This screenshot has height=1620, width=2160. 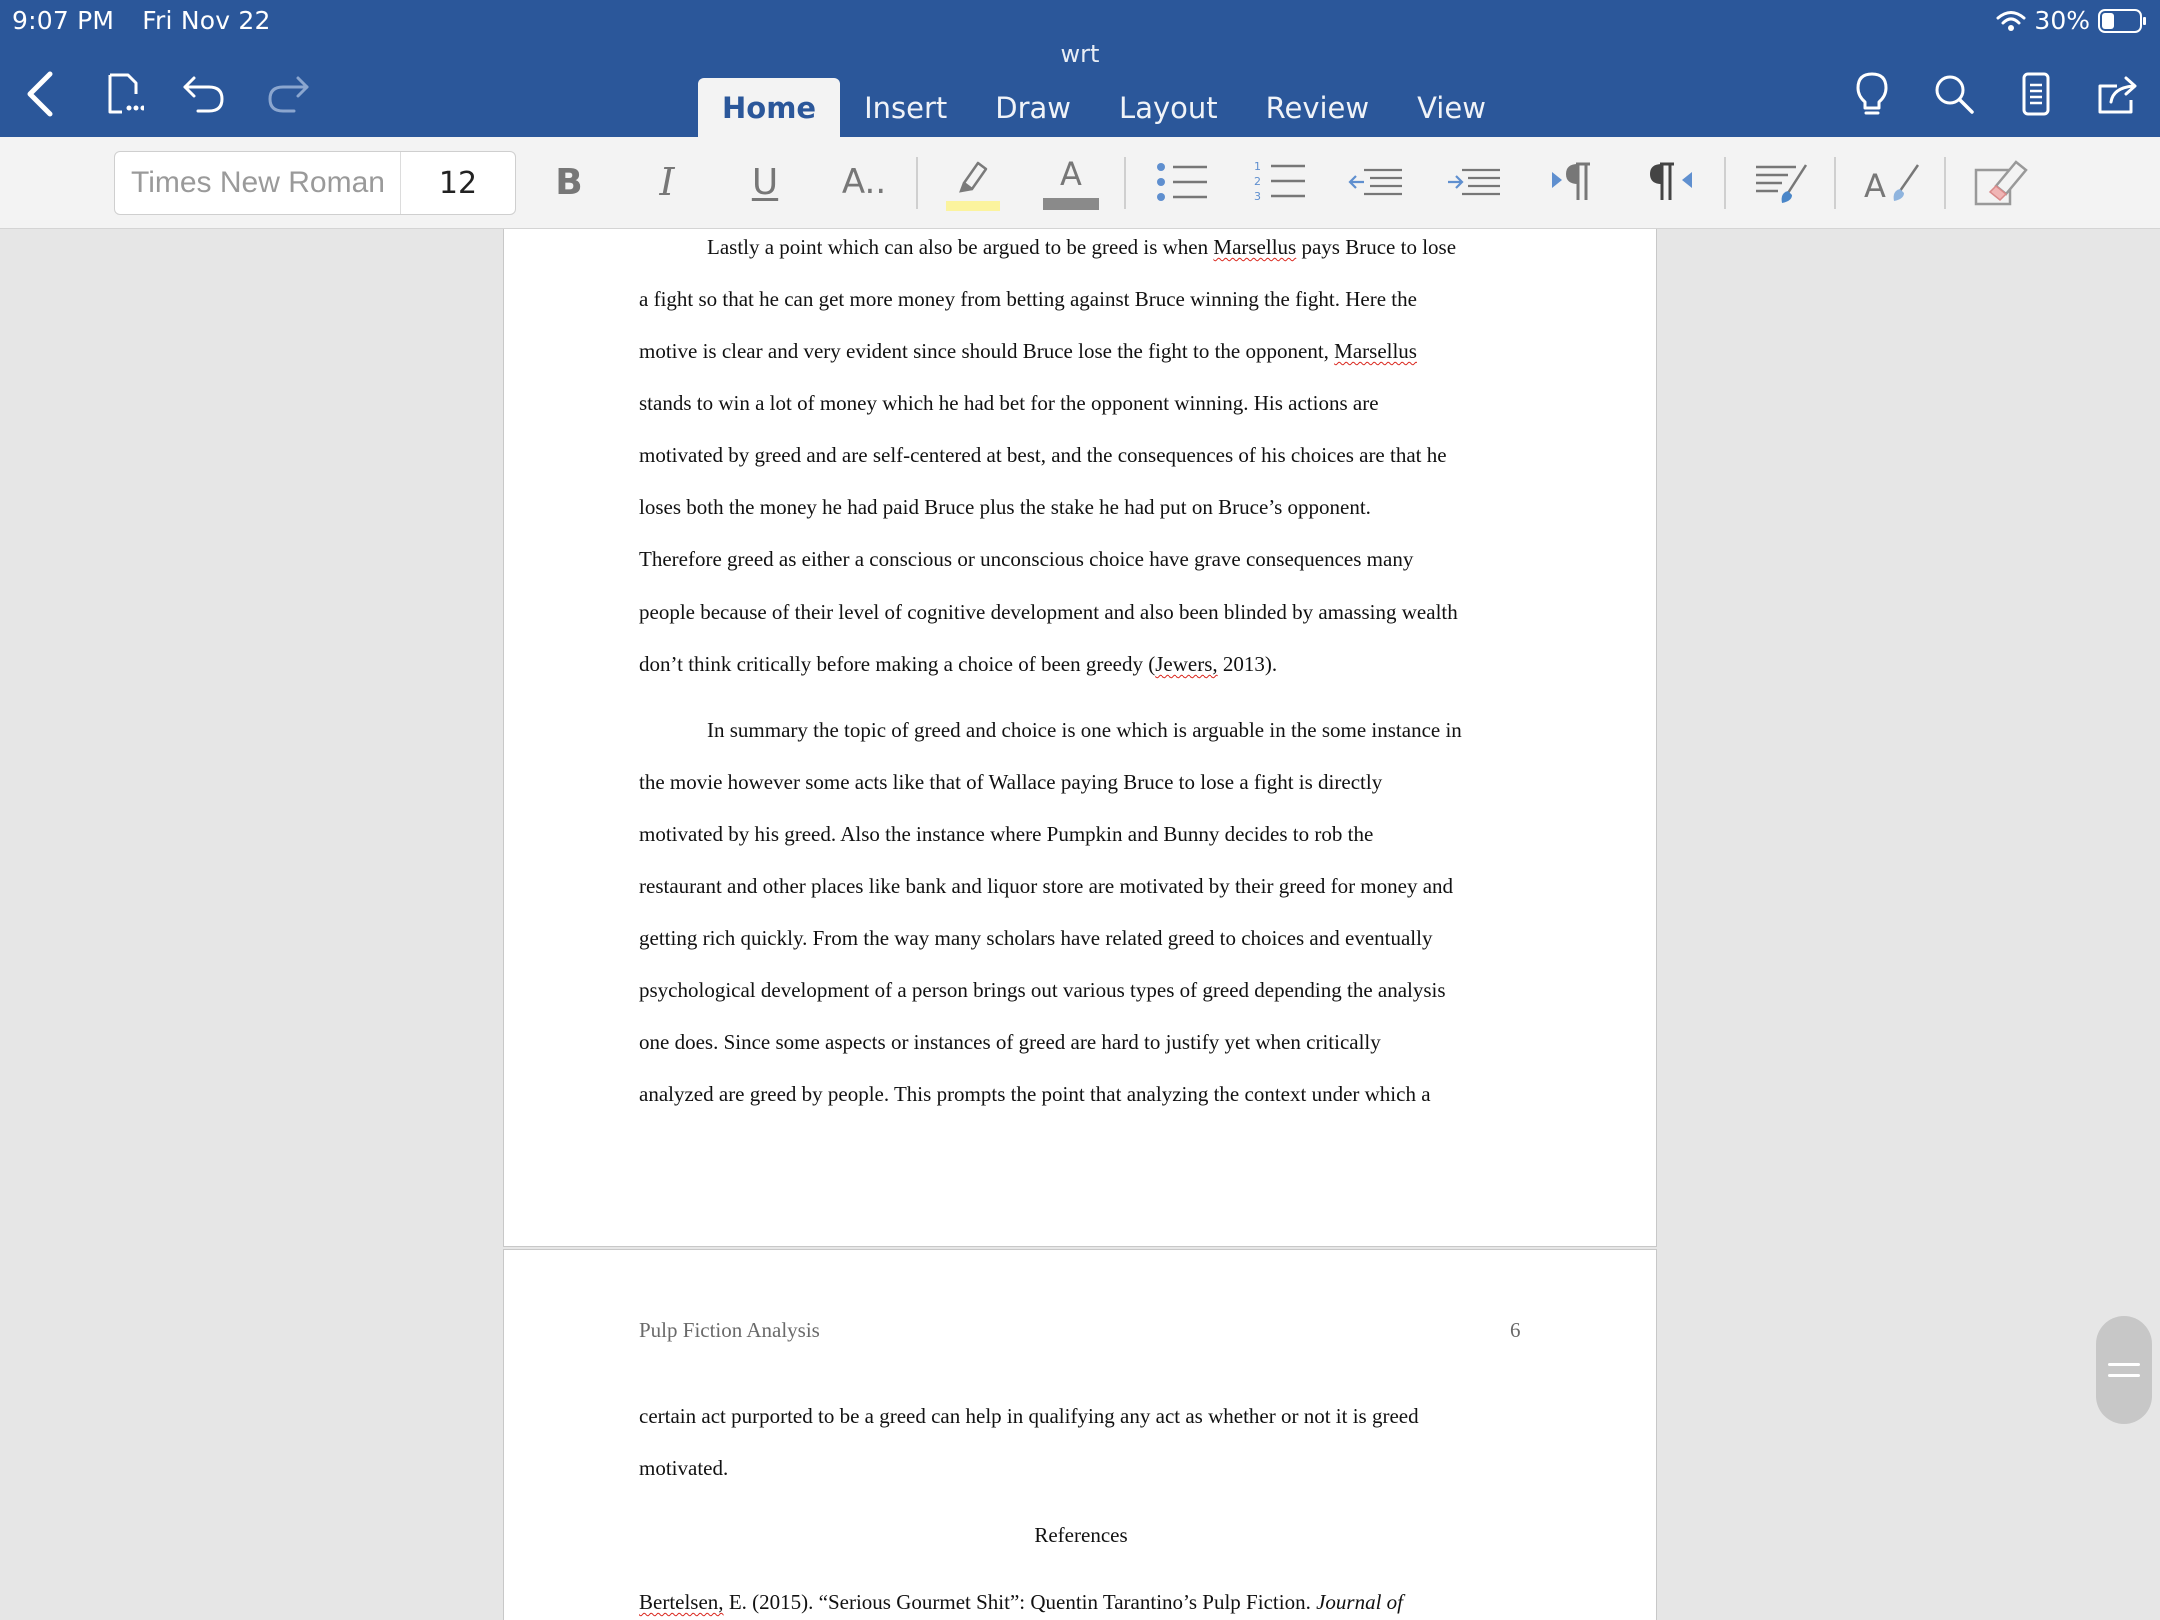 I want to click on svg-text: A, so click(x=1875, y=186).